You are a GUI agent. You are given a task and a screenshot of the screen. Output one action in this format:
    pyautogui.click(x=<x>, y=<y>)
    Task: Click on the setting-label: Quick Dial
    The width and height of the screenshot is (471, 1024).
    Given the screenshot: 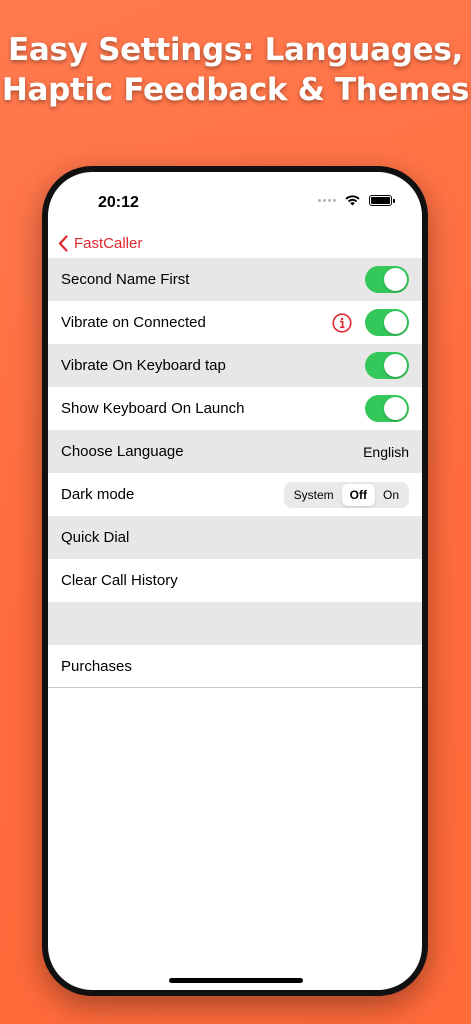 What is the action you would take?
    pyautogui.click(x=95, y=537)
    